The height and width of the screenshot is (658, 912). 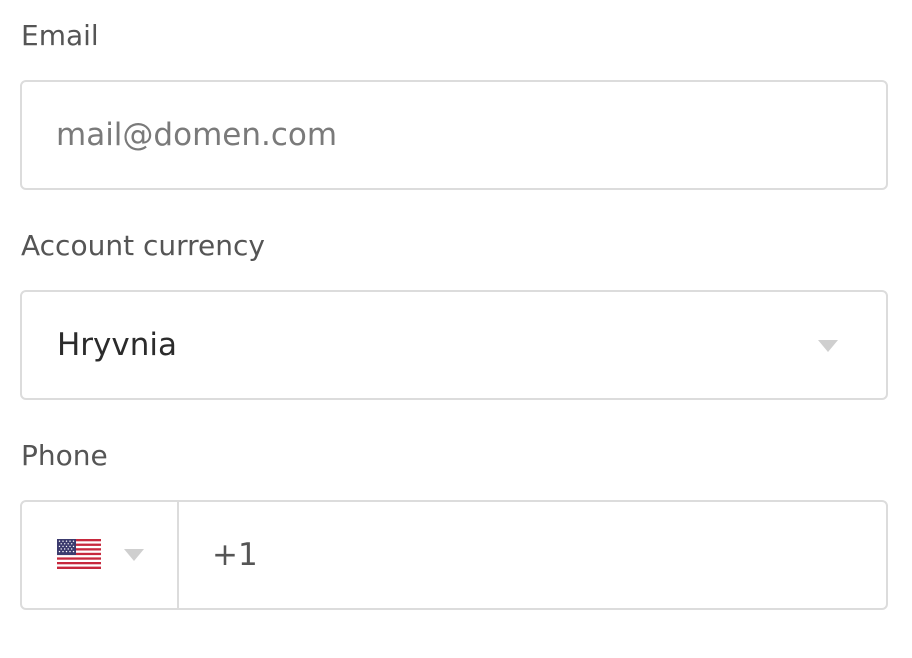 What do you see at coordinates (143, 245) in the screenshot?
I see `account-currency-label: Account currency` at bounding box center [143, 245].